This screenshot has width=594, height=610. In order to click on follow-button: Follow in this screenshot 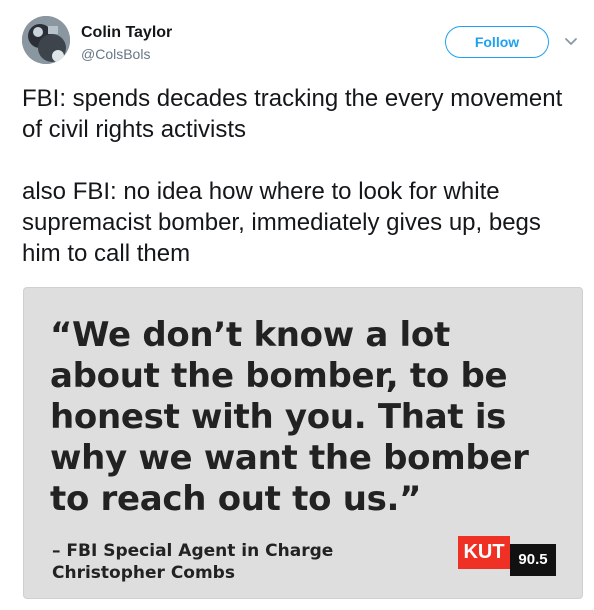, I will do `click(497, 42)`.